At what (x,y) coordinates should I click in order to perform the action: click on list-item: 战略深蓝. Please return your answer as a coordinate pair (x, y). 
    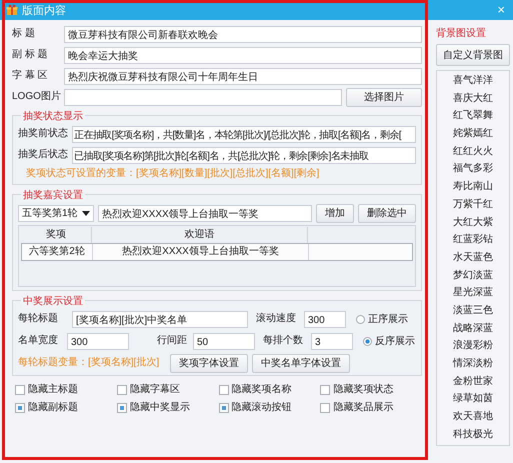
    Looking at the image, I should click on (473, 329).